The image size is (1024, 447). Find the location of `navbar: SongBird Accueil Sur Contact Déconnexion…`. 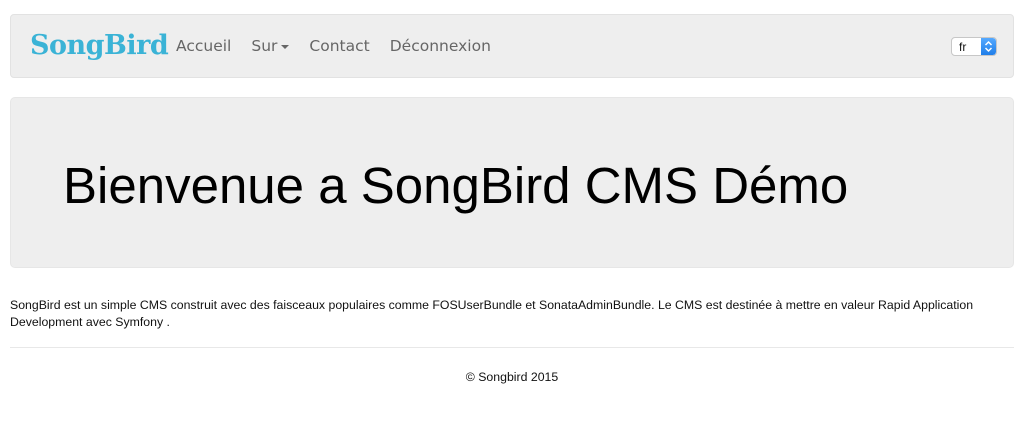

navbar: SongBird Accueil Sur Contact Déconnexion… is located at coordinates (512, 46).